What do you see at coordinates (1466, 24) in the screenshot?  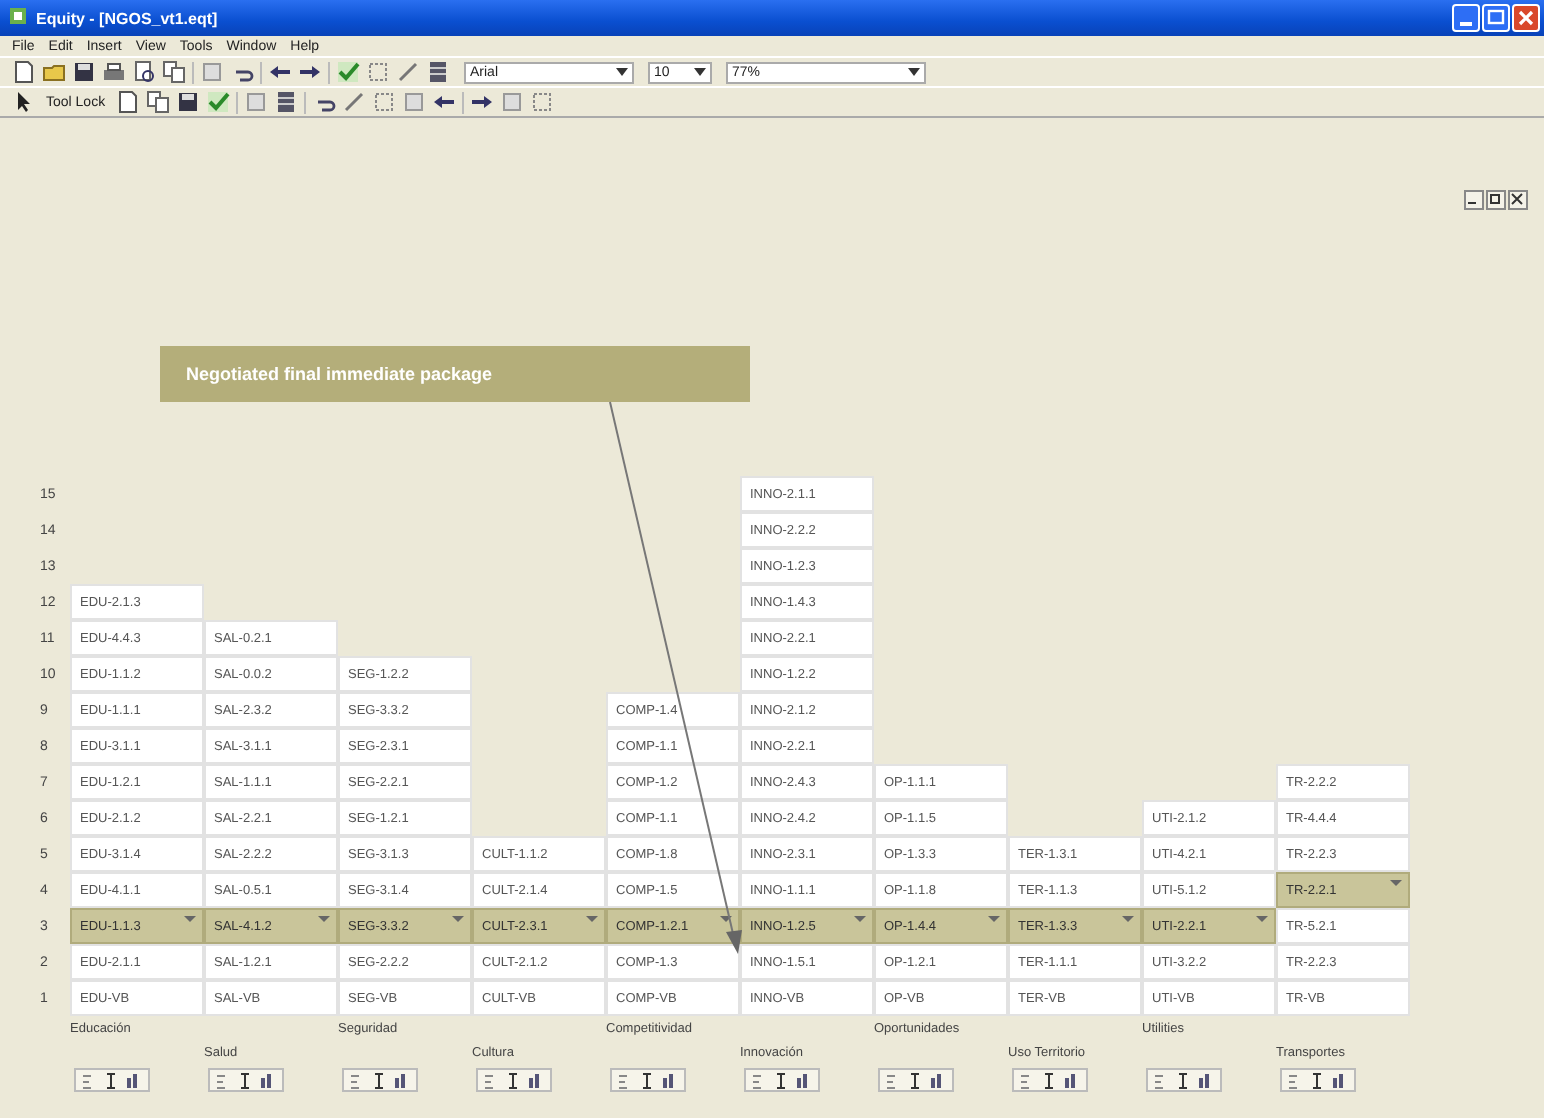 I see `minimize-icon` at bounding box center [1466, 24].